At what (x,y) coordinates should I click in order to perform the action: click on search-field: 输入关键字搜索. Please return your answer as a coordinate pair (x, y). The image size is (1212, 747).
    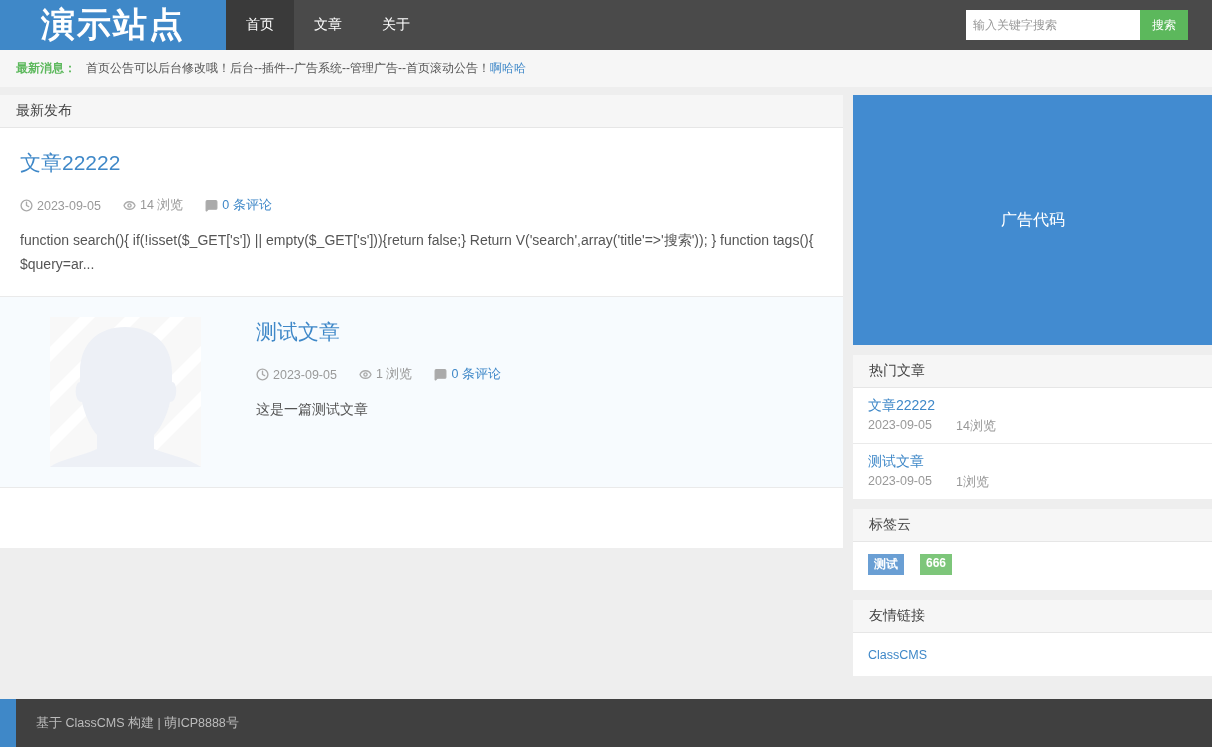
    Looking at the image, I should click on (1053, 25).